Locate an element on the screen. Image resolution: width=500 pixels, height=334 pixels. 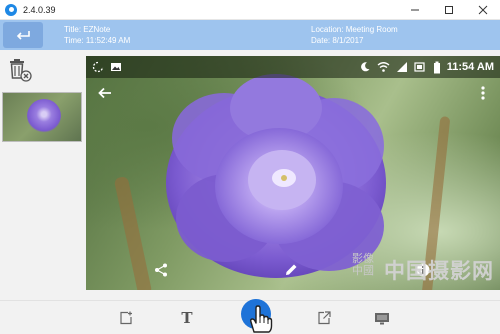
export-button is located at coordinates (324, 318).